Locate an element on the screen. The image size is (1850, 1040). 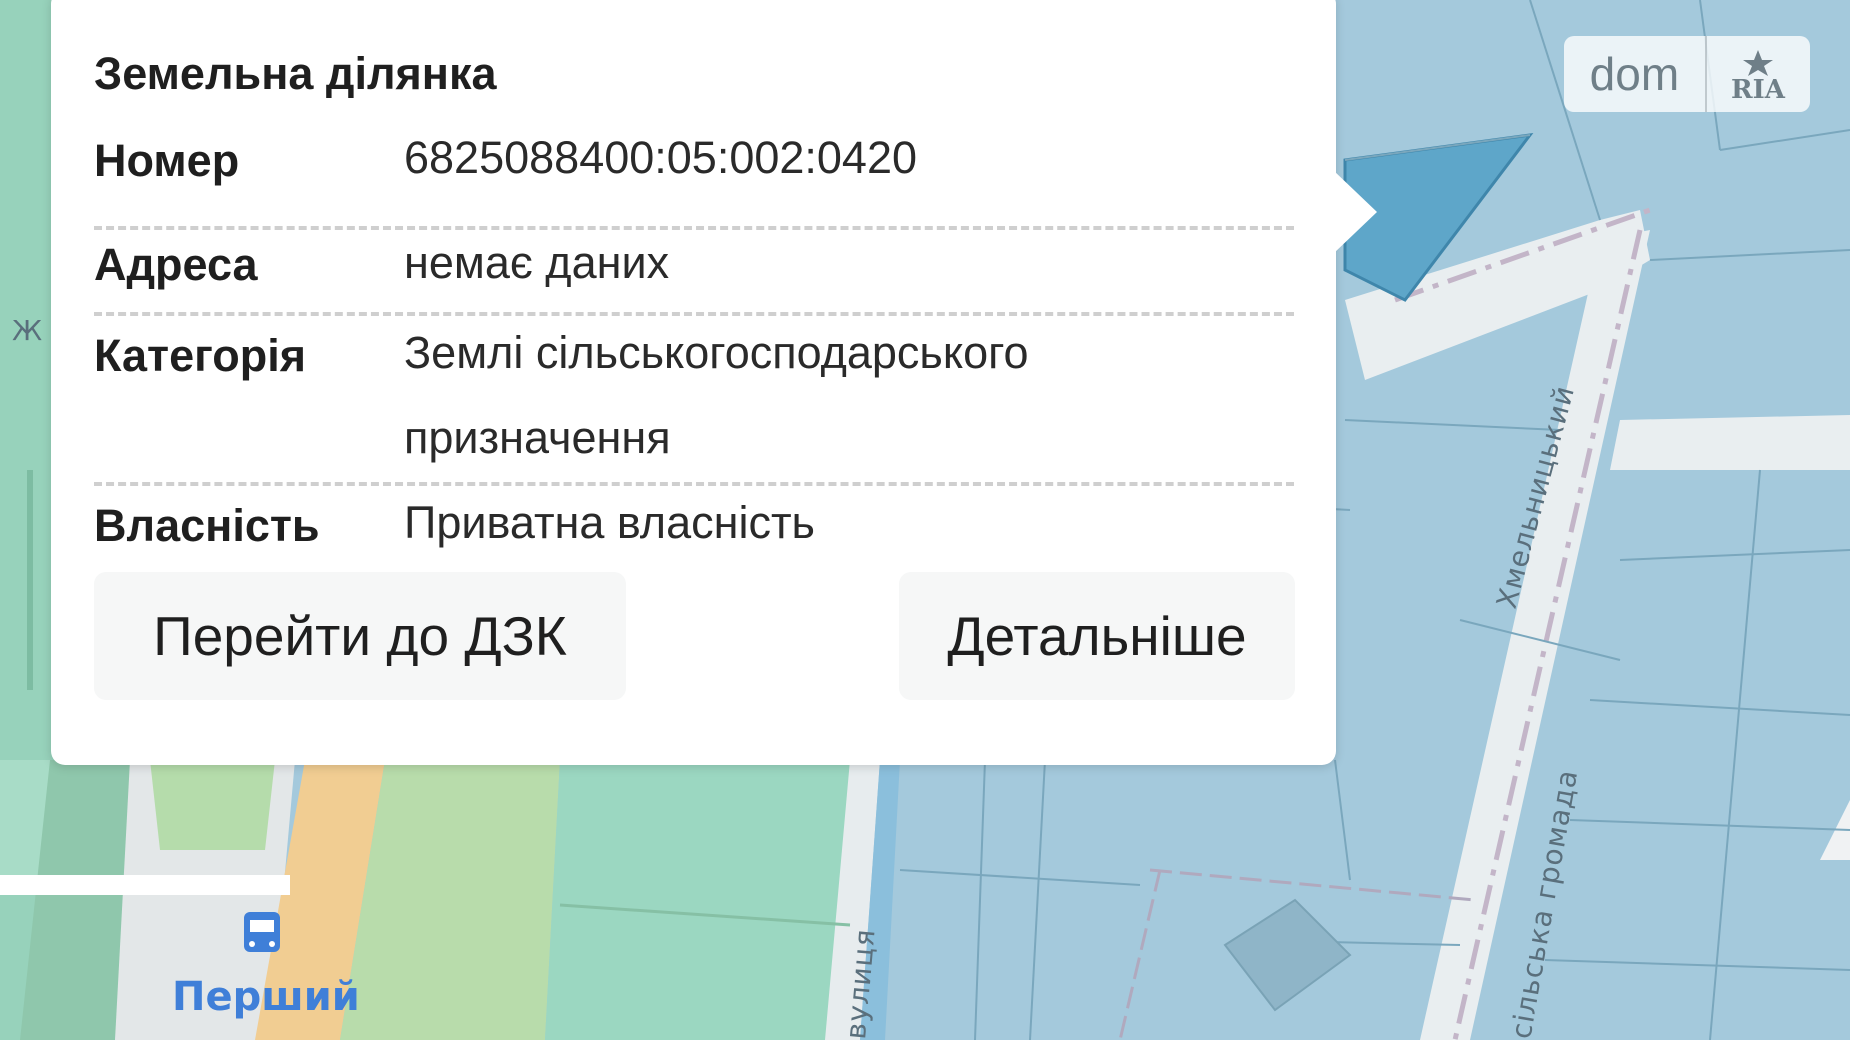
row-number-value: 6825088400:05:002:0420 is located at coordinates (661, 157).